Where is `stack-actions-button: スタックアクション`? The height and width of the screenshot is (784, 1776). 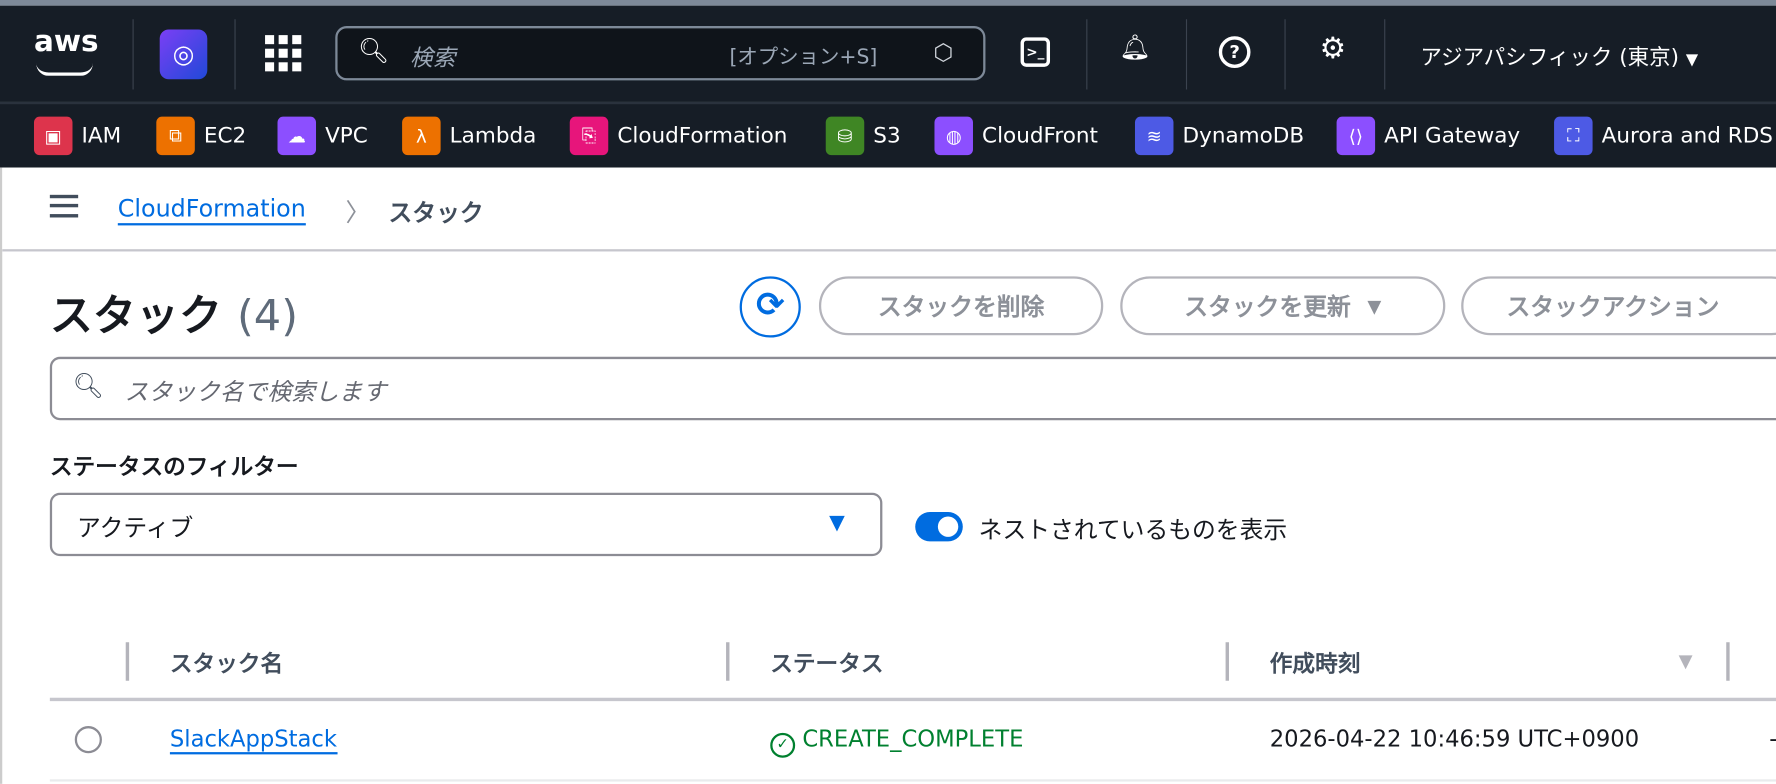 stack-actions-button: スタックアクション is located at coordinates (1618, 306).